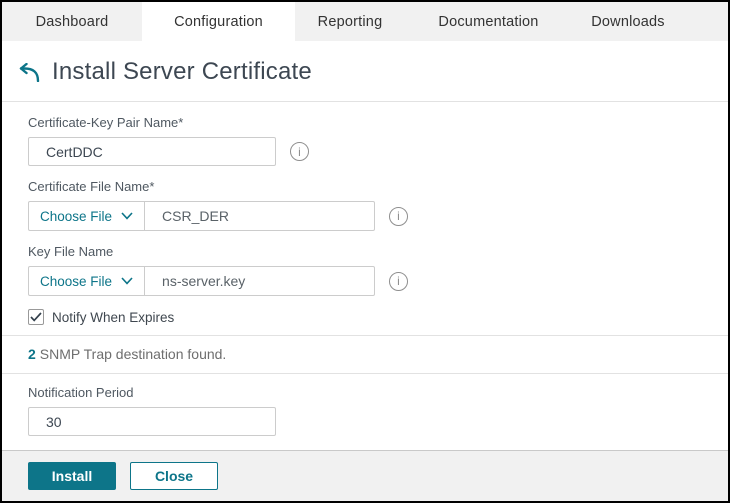 This screenshot has width=730, height=503. What do you see at coordinates (350, 21) in the screenshot?
I see `tab-reporting: Reporting` at bounding box center [350, 21].